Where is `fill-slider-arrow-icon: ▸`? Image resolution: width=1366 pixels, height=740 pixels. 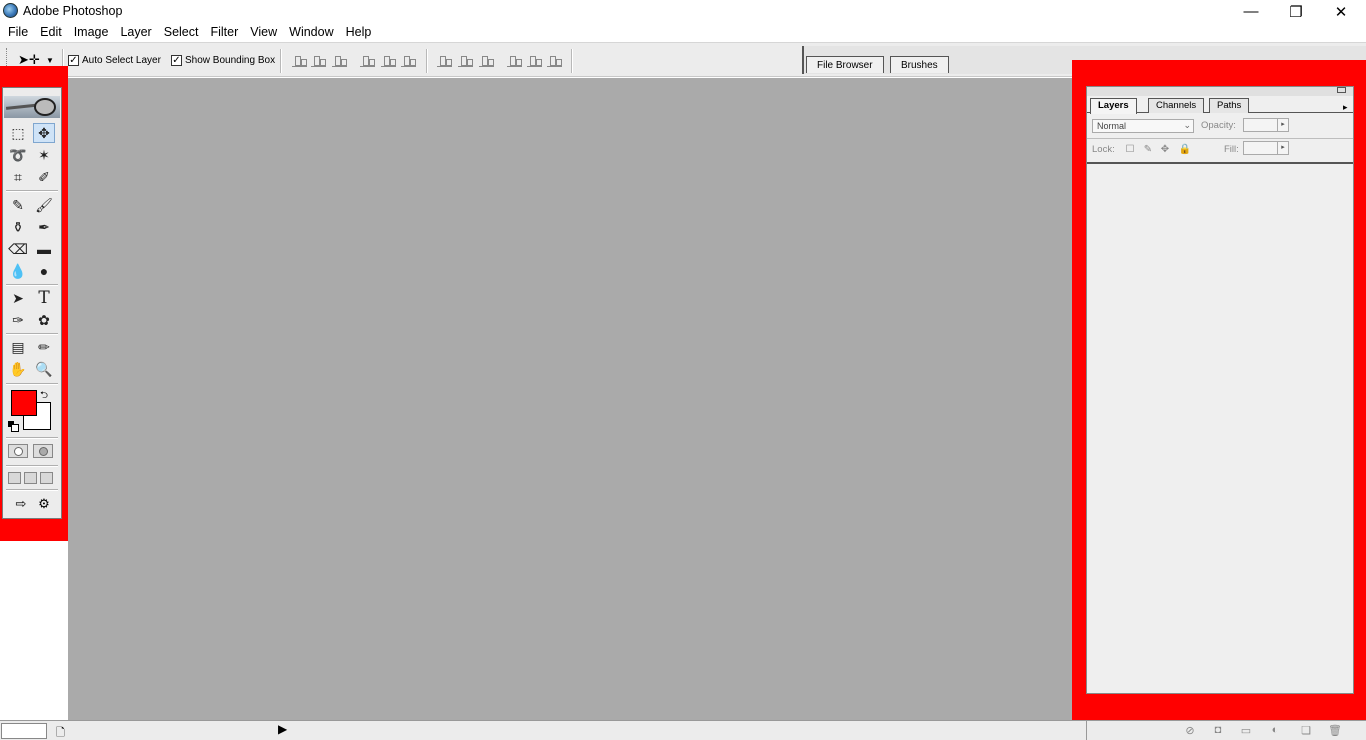
fill-slider-arrow-icon: ▸ is located at coordinates (1282, 148).